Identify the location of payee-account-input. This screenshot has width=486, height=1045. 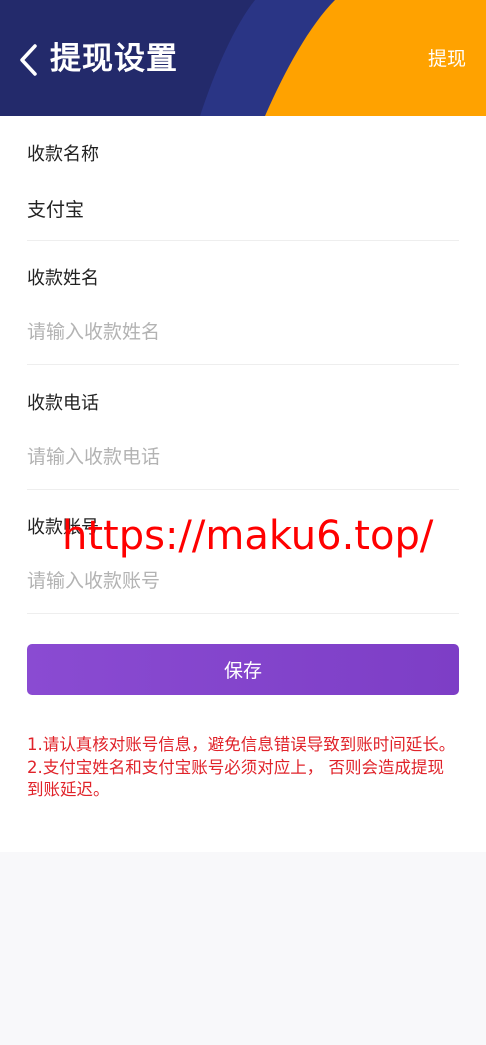
(243, 581).